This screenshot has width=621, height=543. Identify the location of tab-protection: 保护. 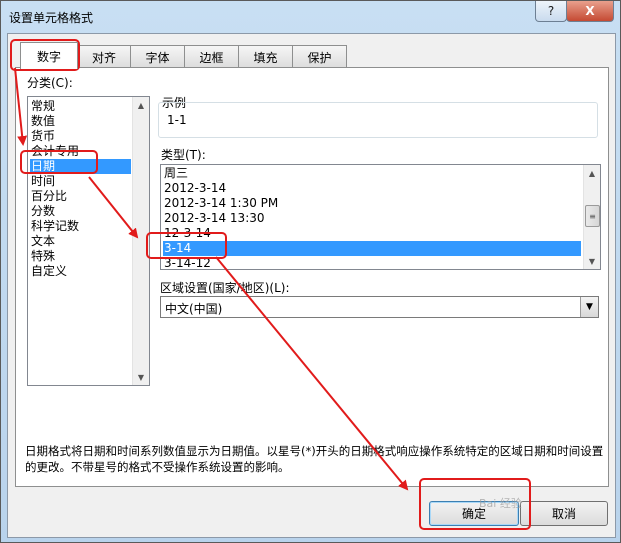
(319, 56).